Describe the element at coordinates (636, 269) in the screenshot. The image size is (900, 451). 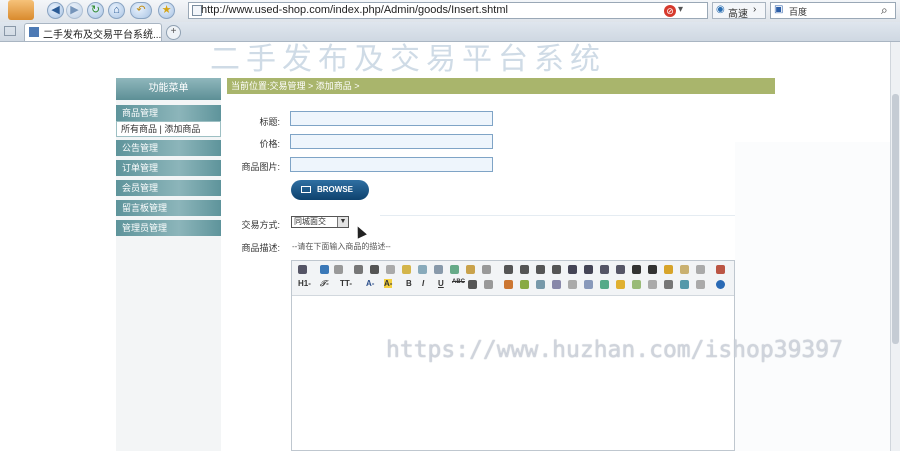
I see `subscript-icon` at that location.